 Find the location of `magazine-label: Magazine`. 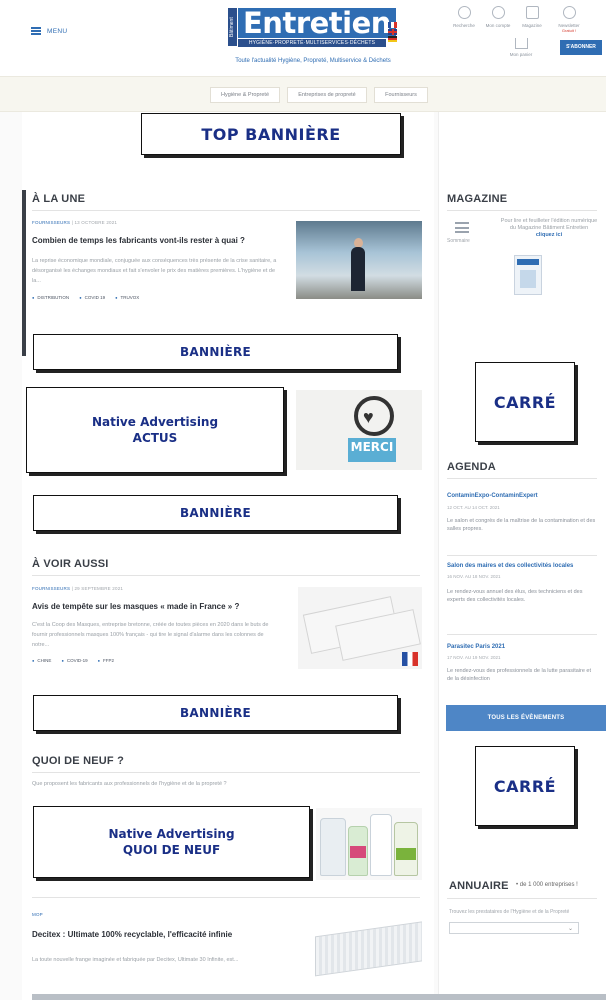

magazine-label: Magazine is located at coordinates (532, 25).